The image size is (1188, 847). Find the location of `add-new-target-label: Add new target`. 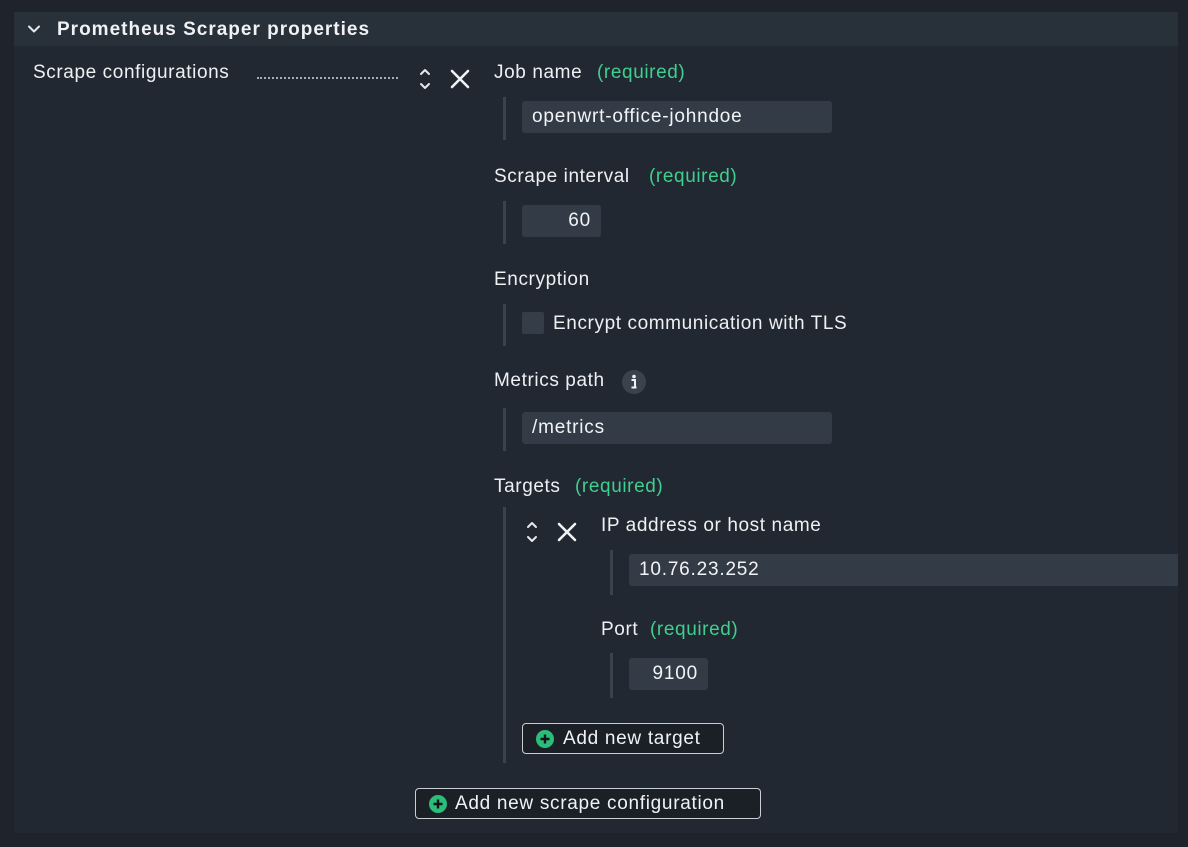

add-new-target-label: Add new target is located at coordinates (632, 738).